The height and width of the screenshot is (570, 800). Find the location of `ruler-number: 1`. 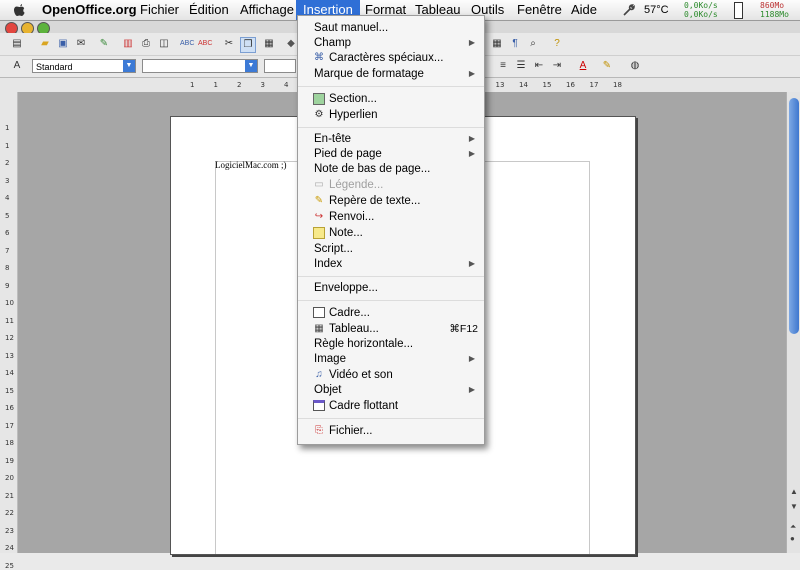

ruler-number: 1 is located at coordinates (215, 85).